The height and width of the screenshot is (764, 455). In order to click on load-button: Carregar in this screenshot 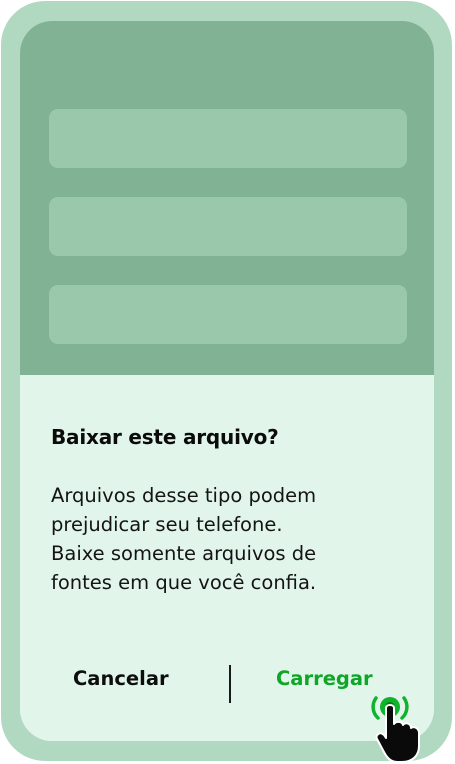, I will do `click(324, 678)`.